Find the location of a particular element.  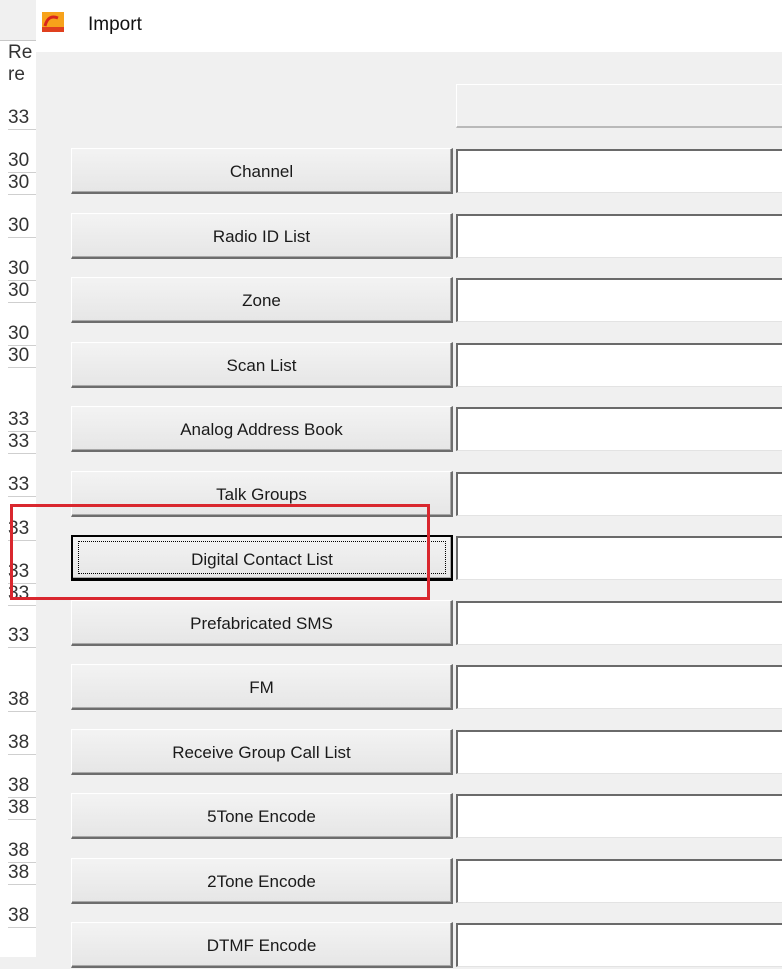

import-button-fm: FM is located at coordinates (262, 687).